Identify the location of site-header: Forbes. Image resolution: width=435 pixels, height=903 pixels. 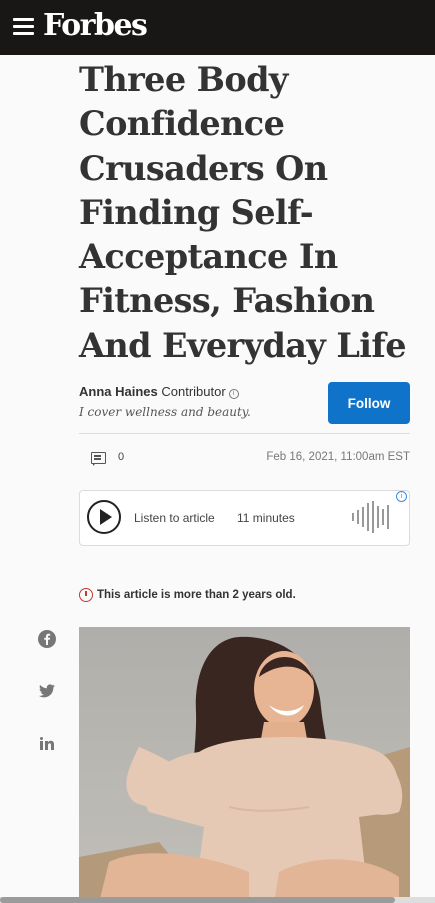
(217, 27).